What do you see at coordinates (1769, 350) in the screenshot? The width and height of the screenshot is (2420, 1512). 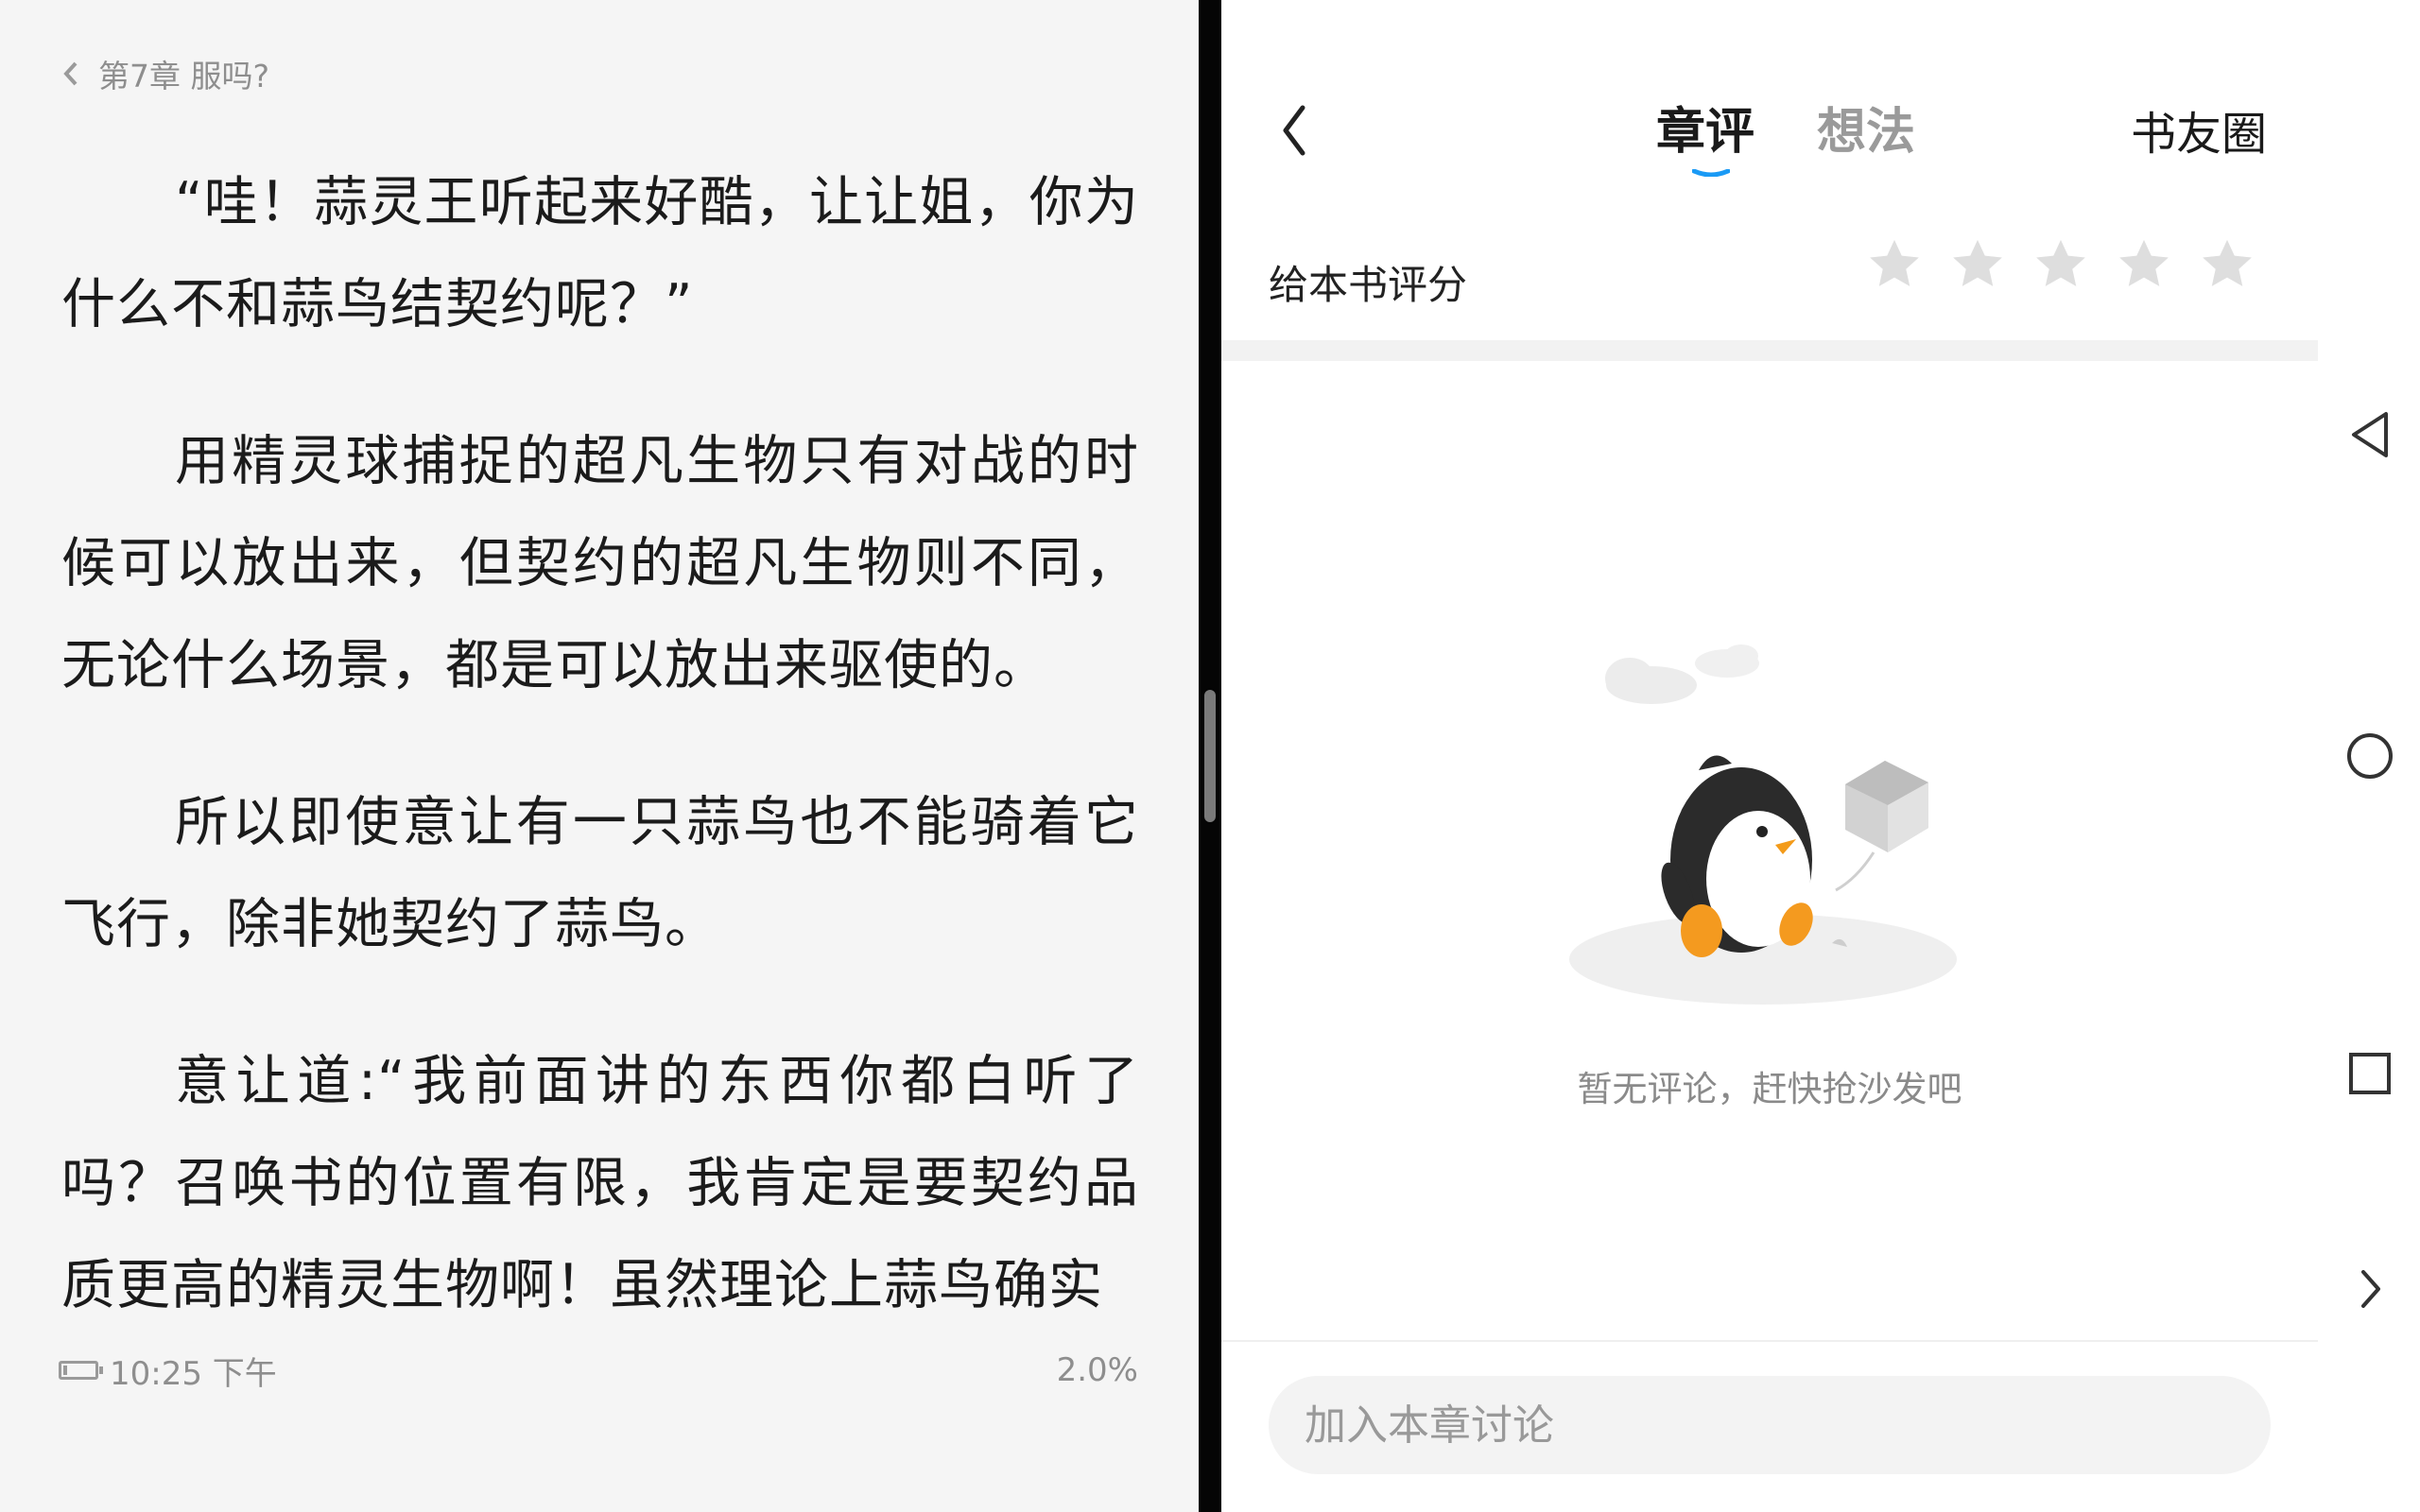 I see `section-divider` at bounding box center [1769, 350].